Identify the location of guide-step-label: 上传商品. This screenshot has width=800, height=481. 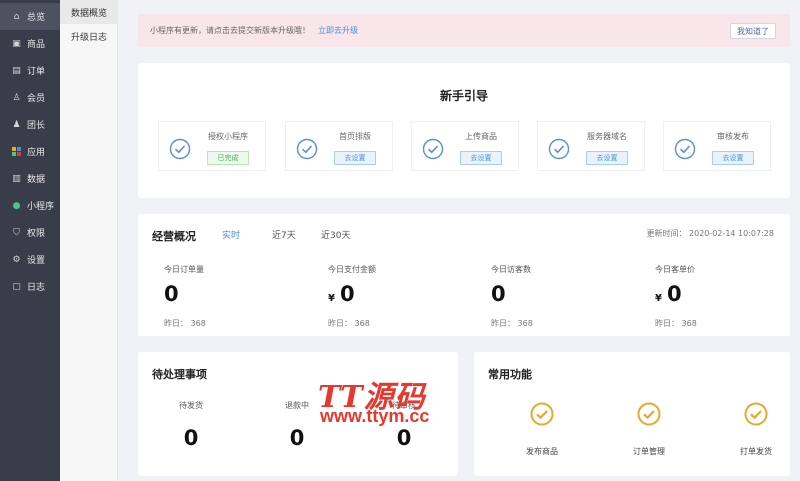
(481, 136).